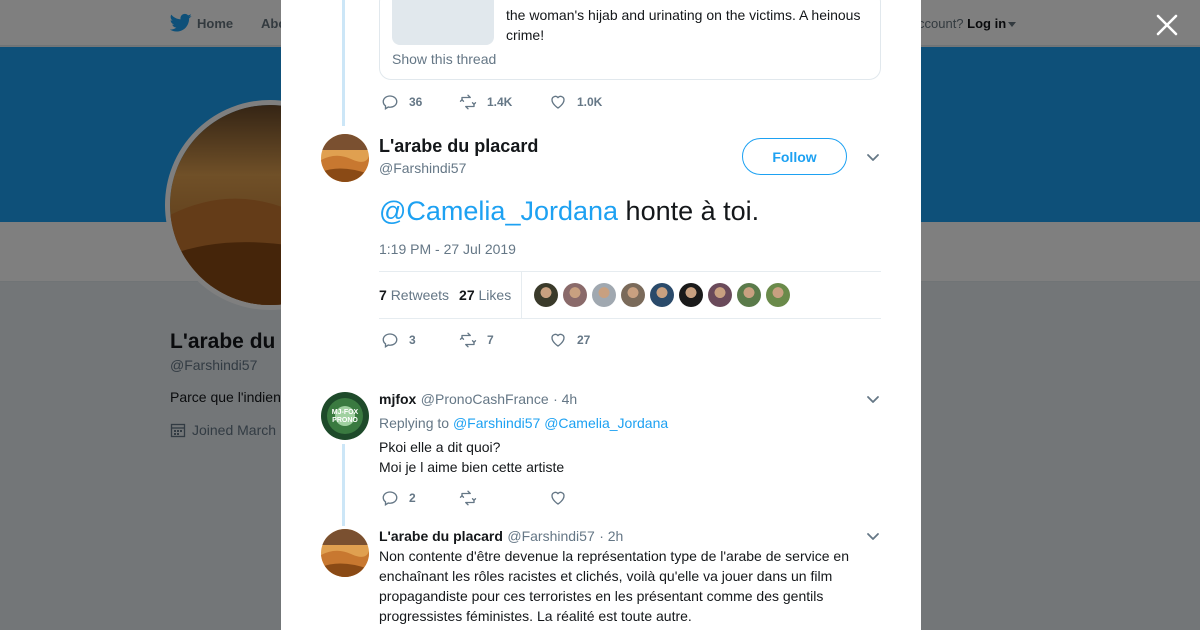  I want to click on close-icon, so click(1167, 25).